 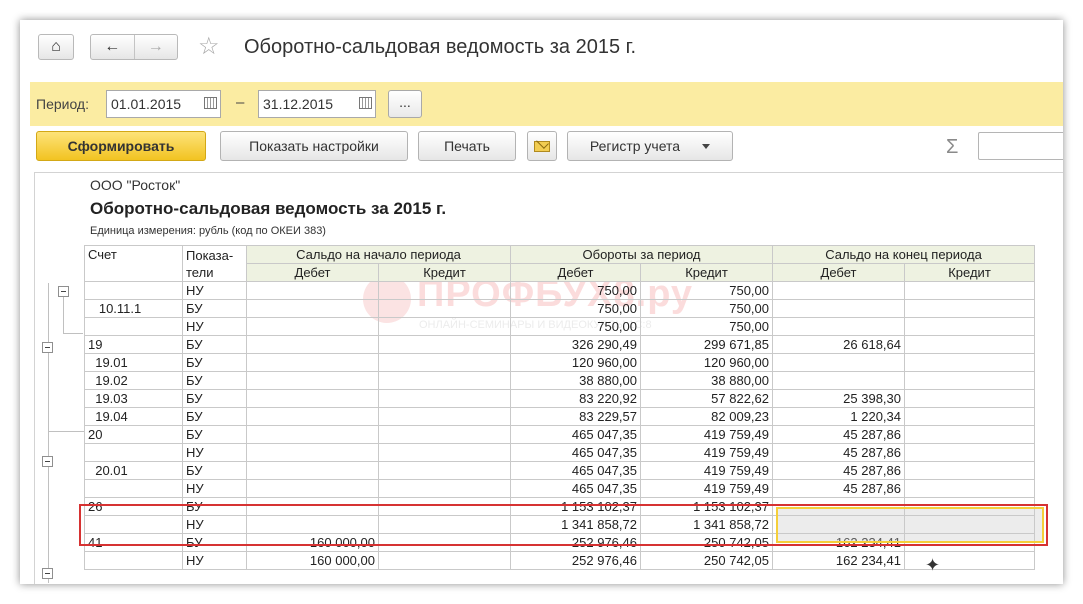 I want to click on forward-arrow-icon: →, so click(x=156, y=47).